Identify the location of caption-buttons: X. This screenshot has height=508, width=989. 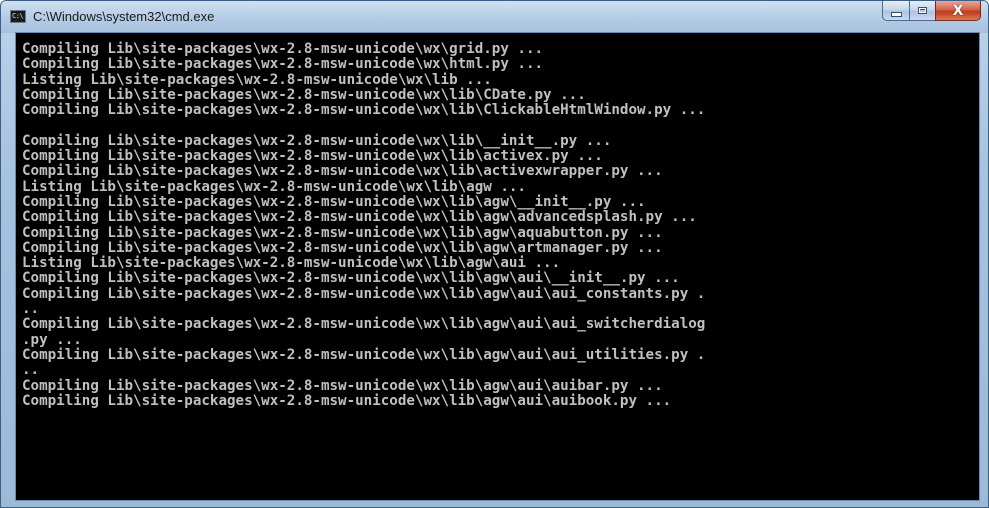
(931, 11).